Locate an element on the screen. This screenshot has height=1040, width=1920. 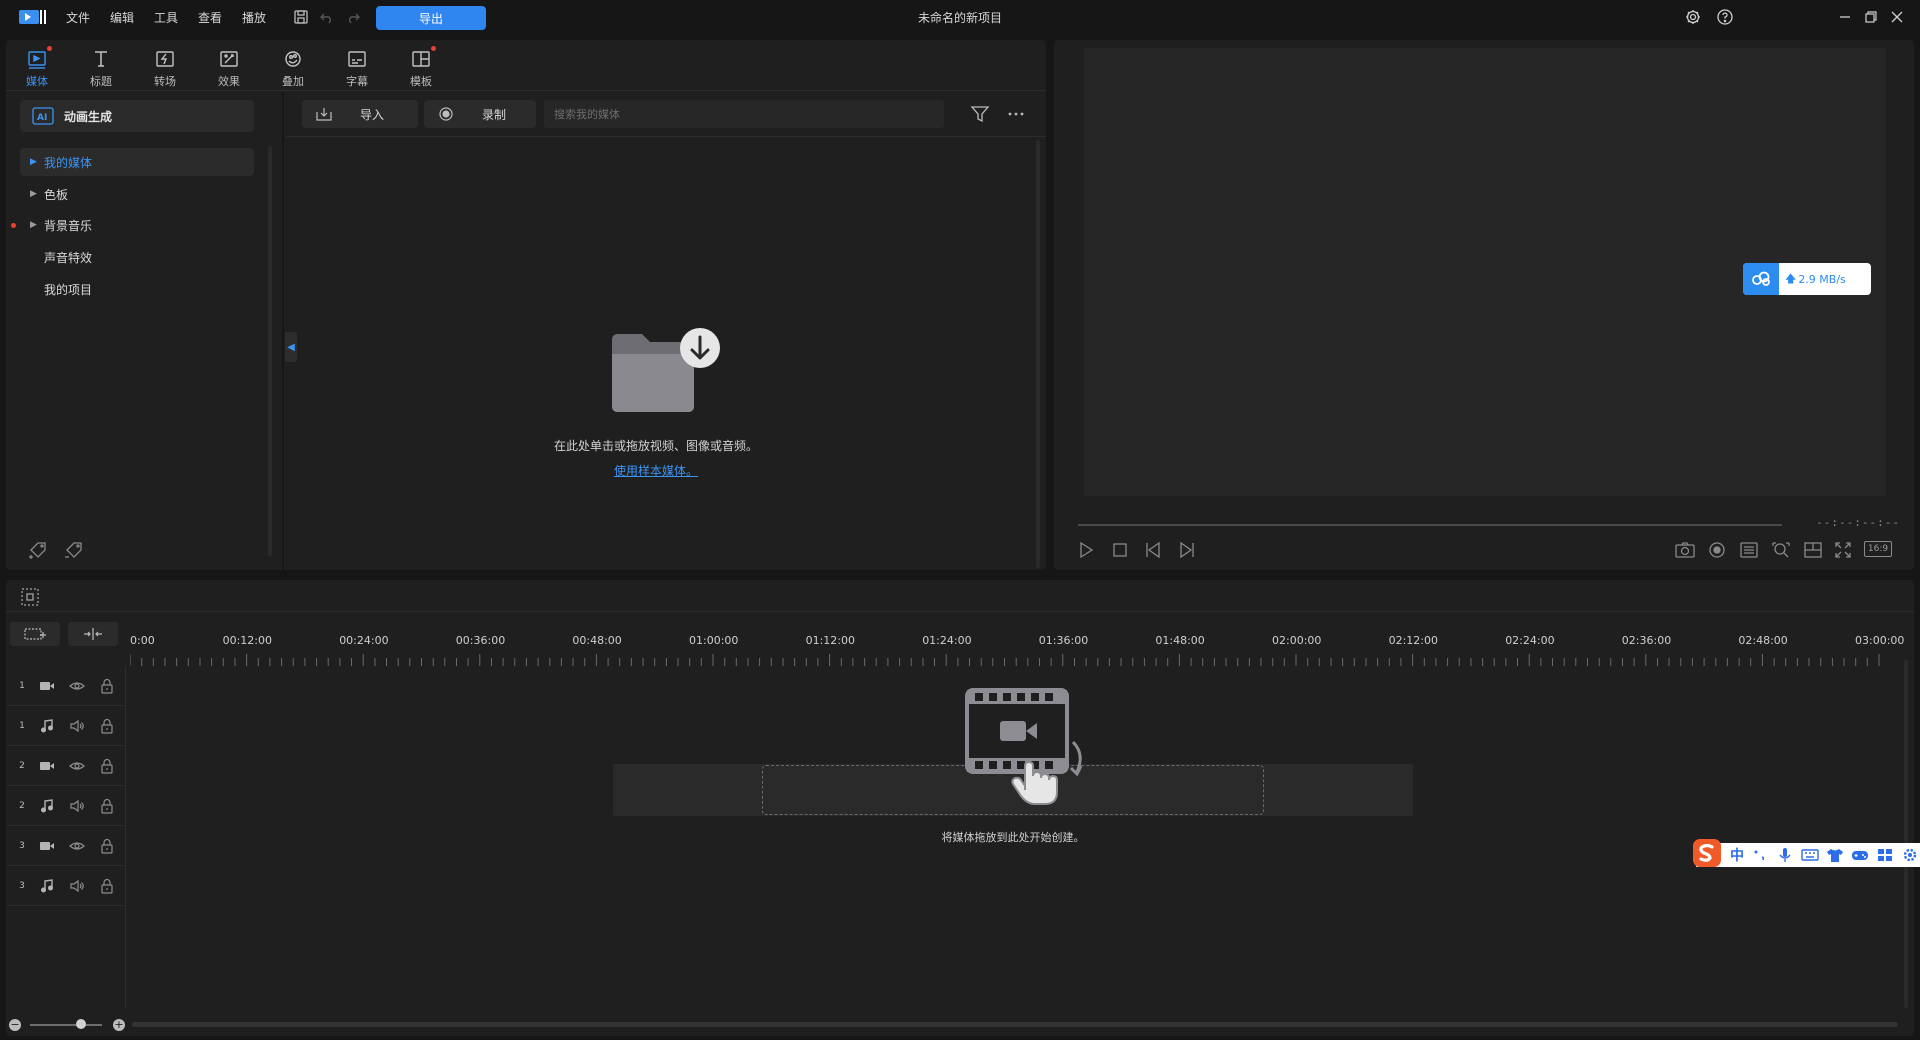
more-options-icon is located at coordinates (1016, 114).